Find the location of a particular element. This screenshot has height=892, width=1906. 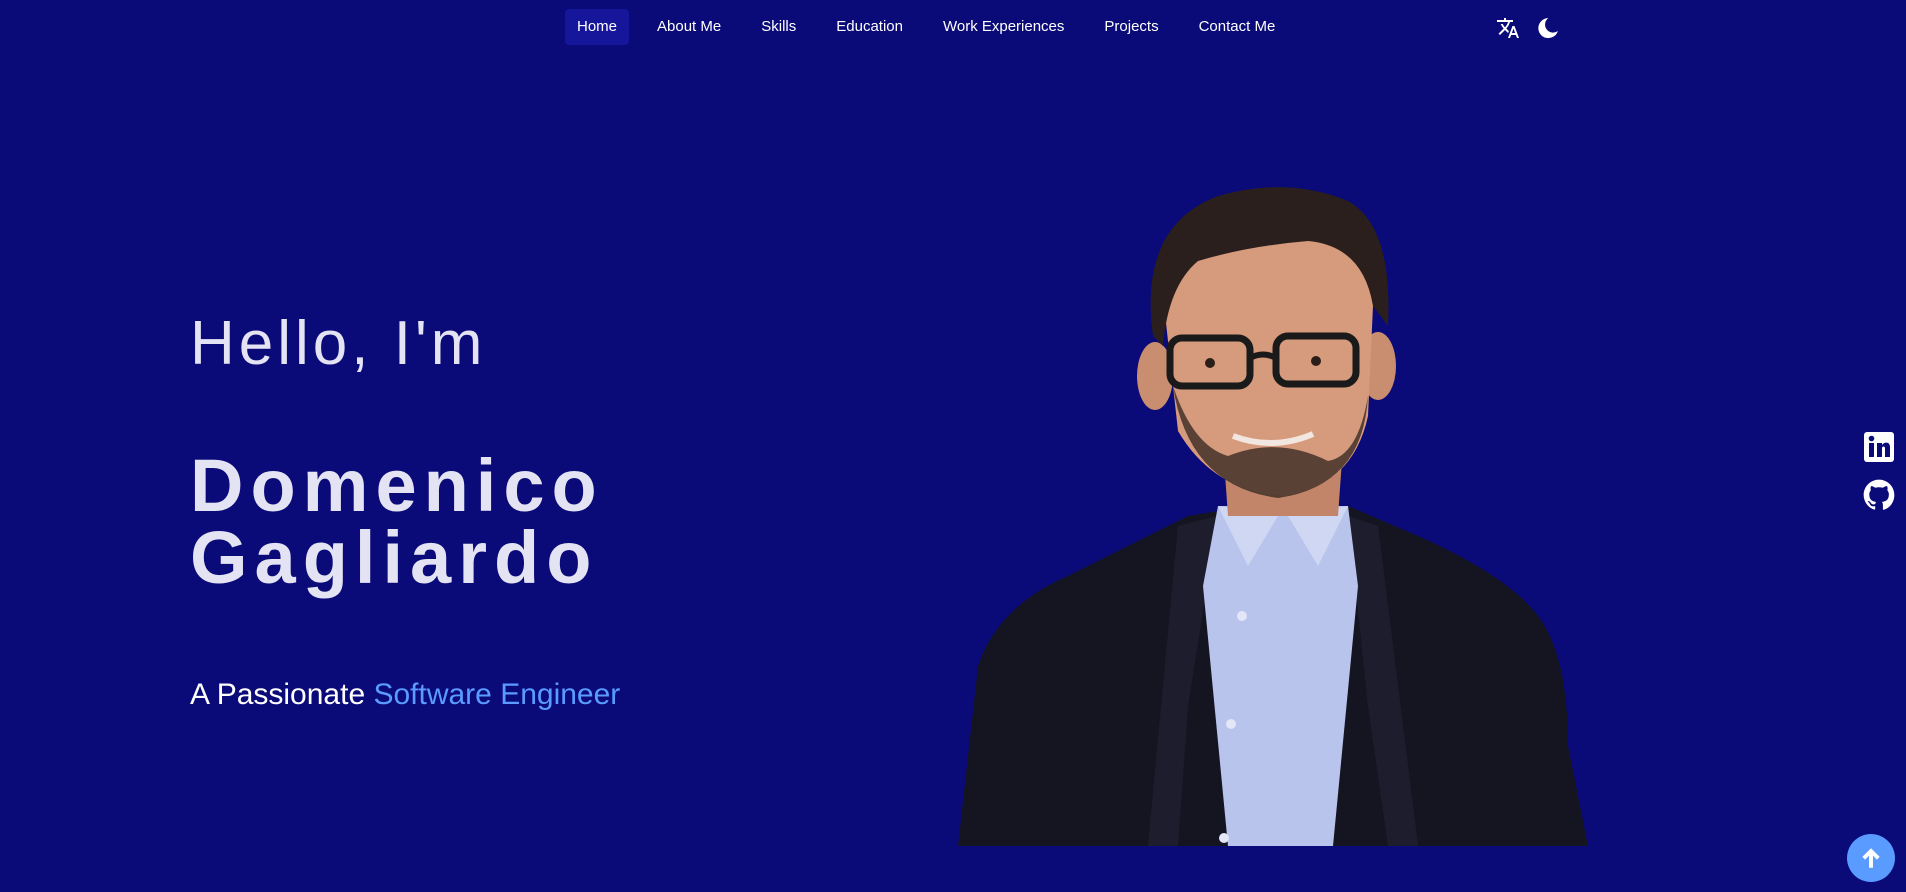

hero-tagline: A Passionate Software Engineer is located at coordinates (405, 695).